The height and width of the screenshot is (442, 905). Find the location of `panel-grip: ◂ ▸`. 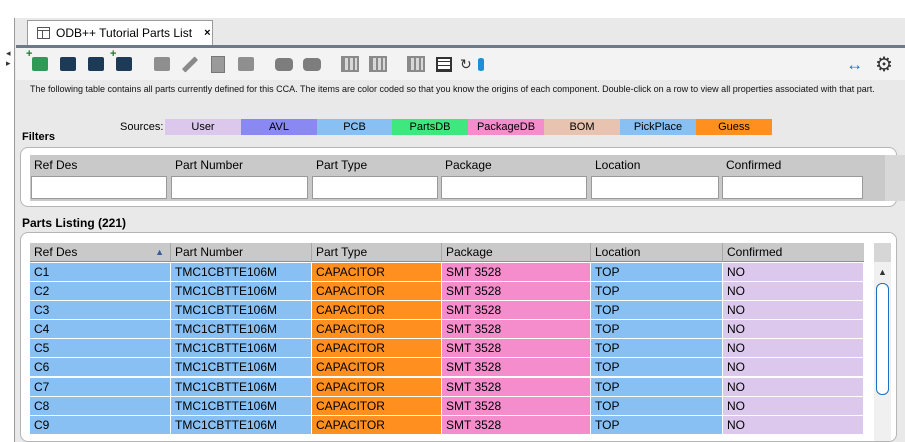

panel-grip: ◂ ▸ is located at coordinates (9, 58).